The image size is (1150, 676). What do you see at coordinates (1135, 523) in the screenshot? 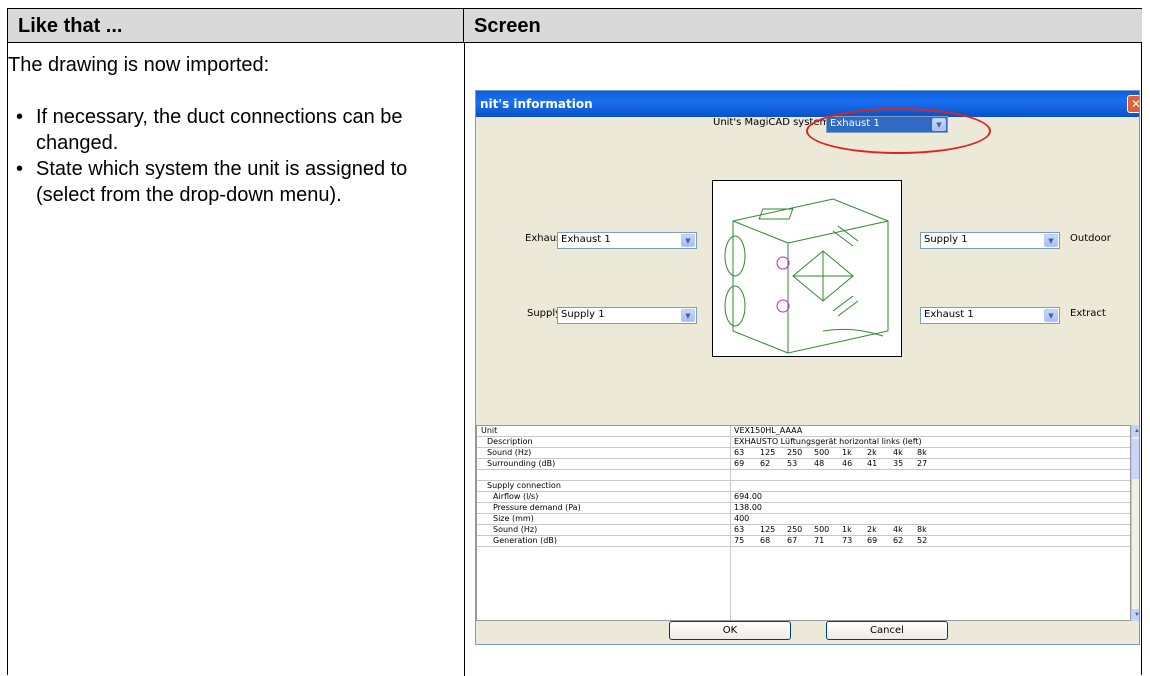
I see `grid-scrollbar: ▲ ▼` at bounding box center [1135, 523].